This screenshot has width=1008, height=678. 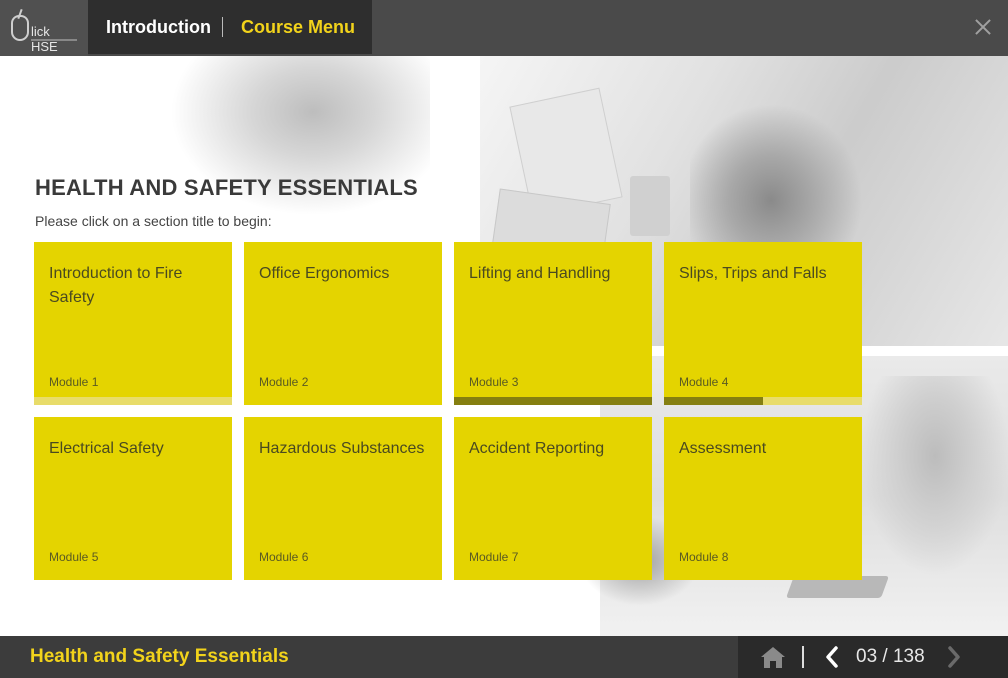 I want to click on module-tile-8: Assessment Module 8, so click(x=763, y=498).